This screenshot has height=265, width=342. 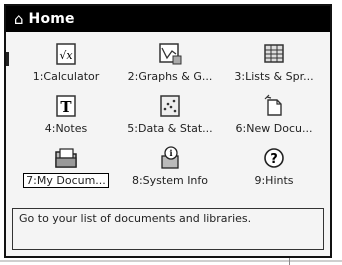 What do you see at coordinates (19, 18) in the screenshot?
I see `home-icon: ⌂` at bounding box center [19, 18].